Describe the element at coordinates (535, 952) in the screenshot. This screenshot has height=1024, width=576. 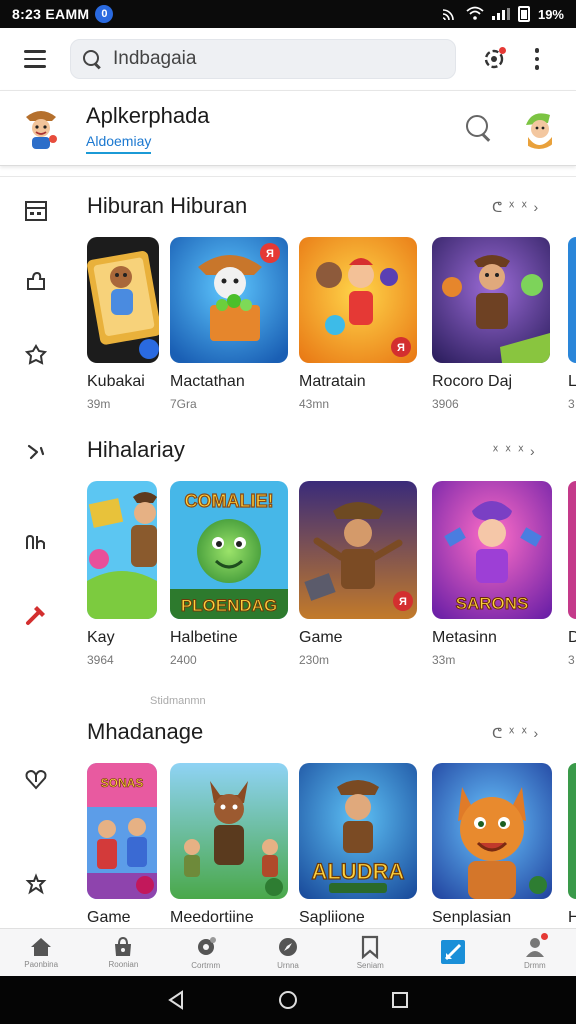
I see `nav-profile: Drmm` at that location.